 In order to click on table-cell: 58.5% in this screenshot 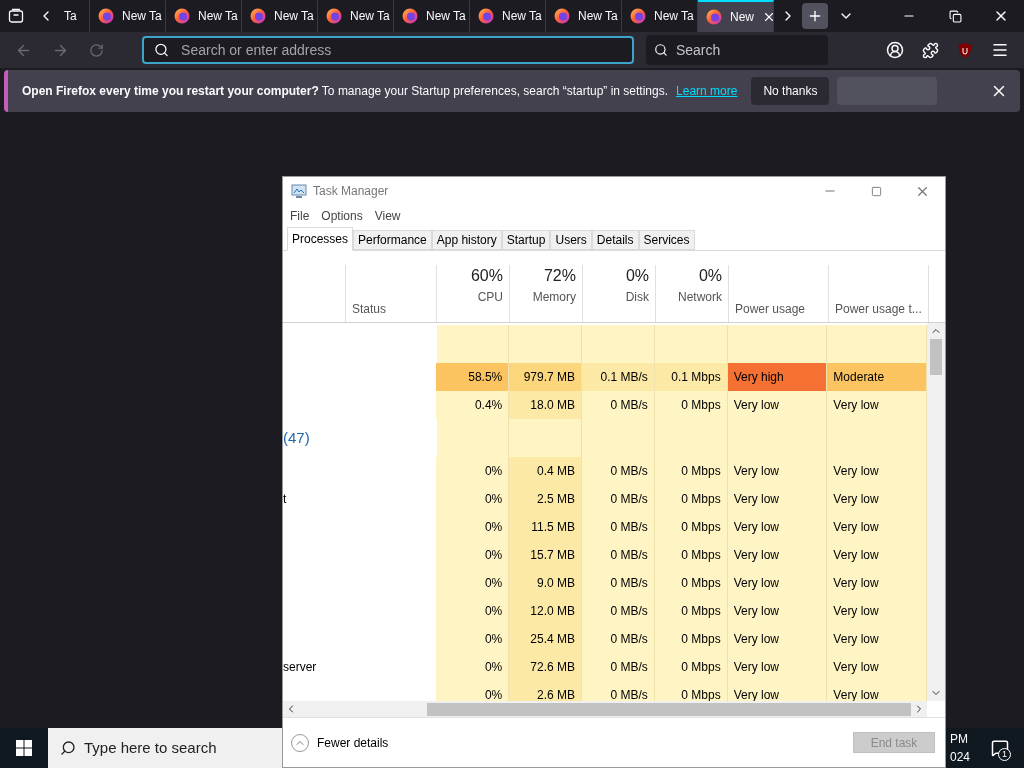, I will do `click(473, 377)`.